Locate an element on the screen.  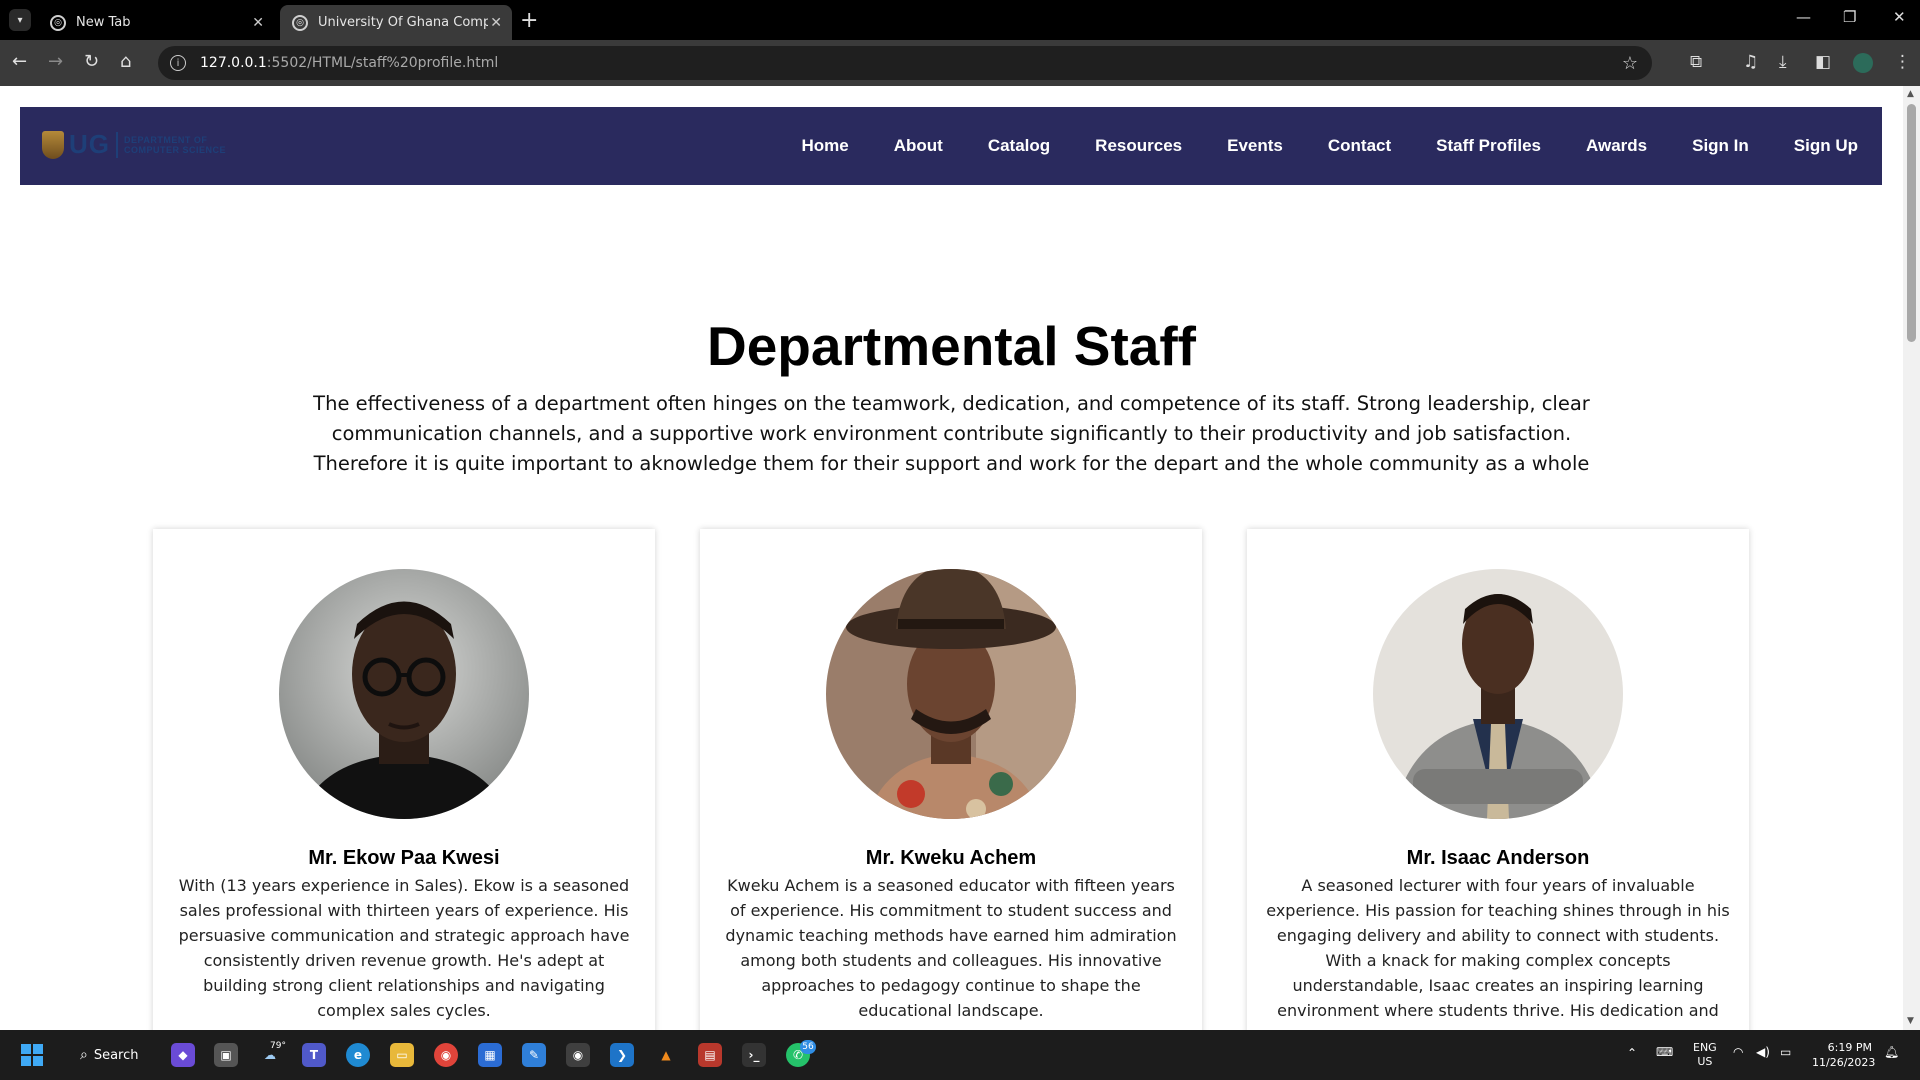
notification-bell-icon: 🔔︎ is located at coordinates (1891, 1052).